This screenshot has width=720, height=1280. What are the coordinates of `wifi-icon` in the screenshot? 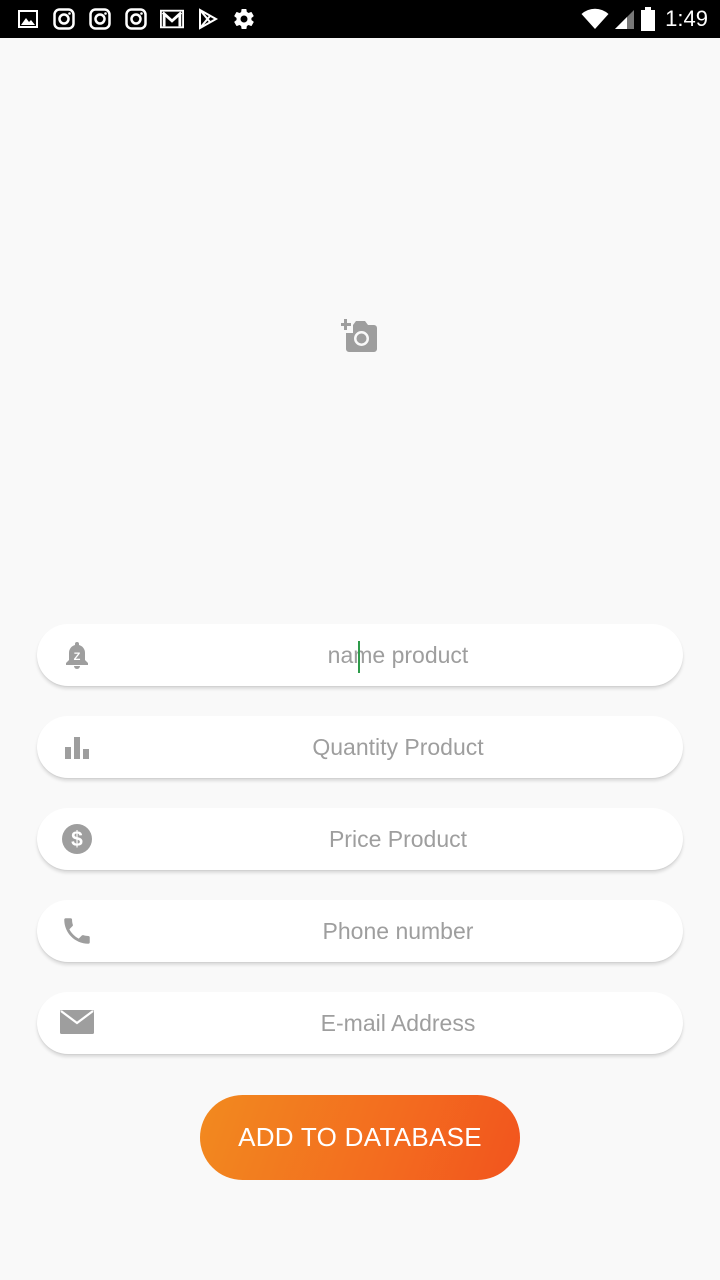 It's located at (595, 19).